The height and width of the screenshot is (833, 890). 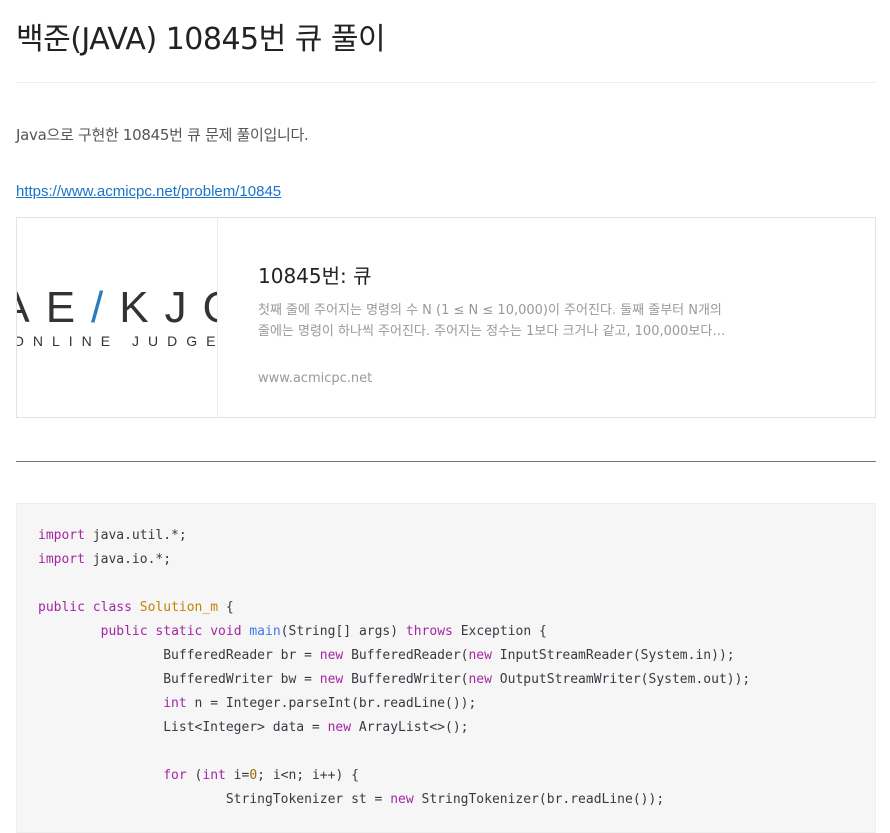 What do you see at coordinates (112, 607) in the screenshot?
I see `code-token: class` at bounding box center [112, 607].